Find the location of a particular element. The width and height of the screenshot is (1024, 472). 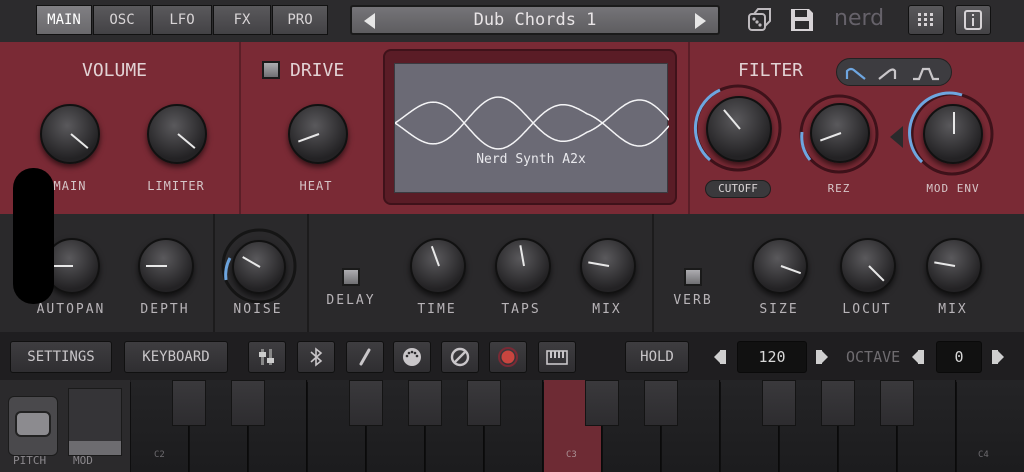

preset-name: Dub Chords 1 is located at coordinates (535, 20).